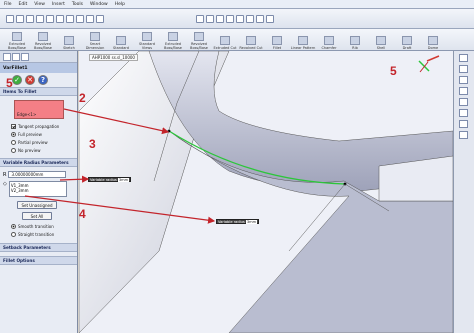 This screenshot has width=474, height=333. I want to click on step-marker-4: 4, so click(82, 214).